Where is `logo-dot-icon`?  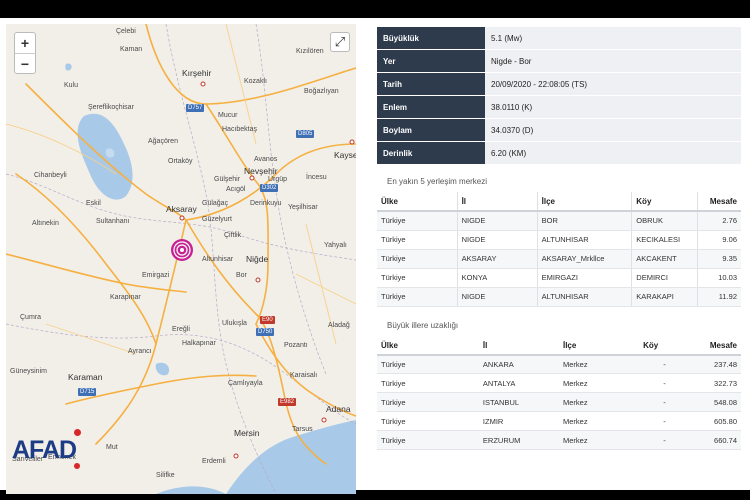 logo-dot-icon is located at coordinates (77, 432).